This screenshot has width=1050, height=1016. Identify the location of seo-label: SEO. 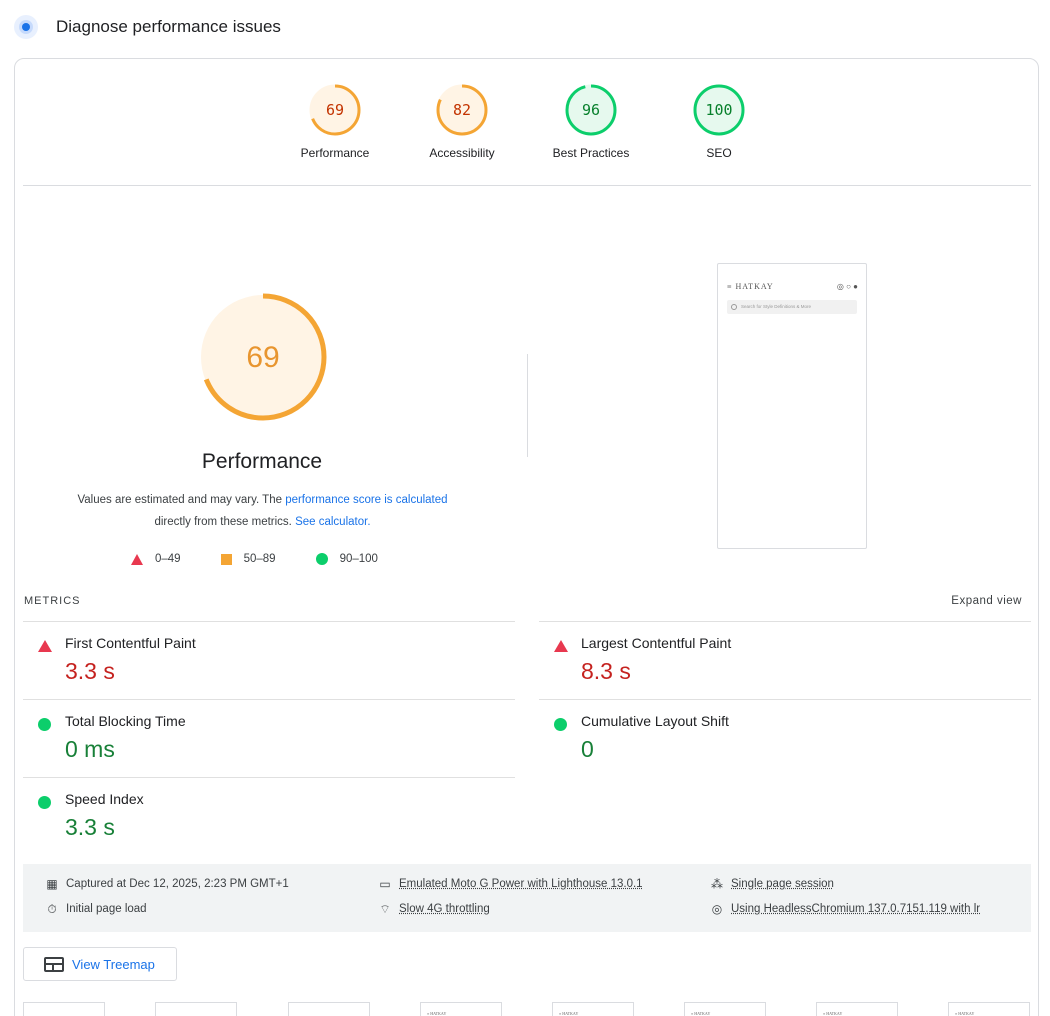
(719, 153).